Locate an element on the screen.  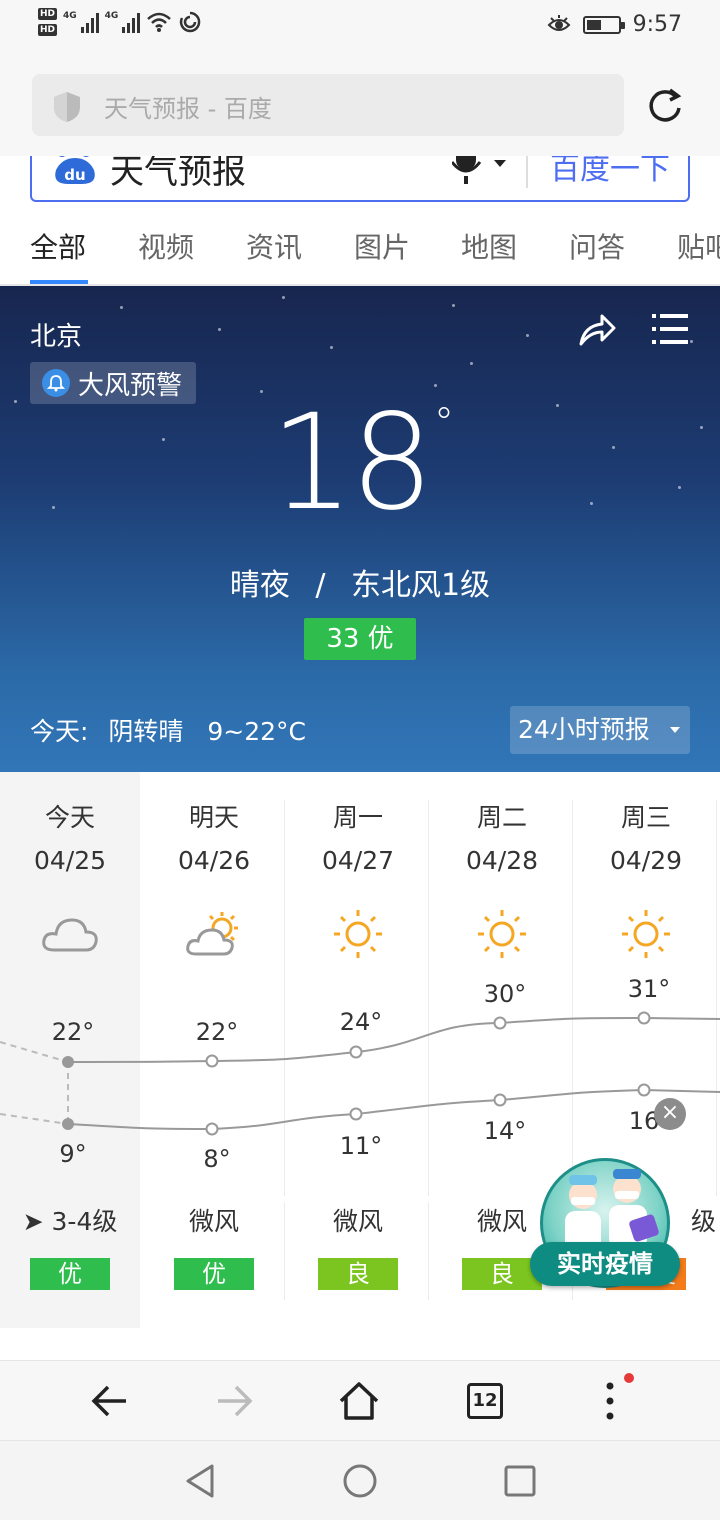
current-condition: 晴夜 / 东北风1级 is located at coordinates (360, 582).